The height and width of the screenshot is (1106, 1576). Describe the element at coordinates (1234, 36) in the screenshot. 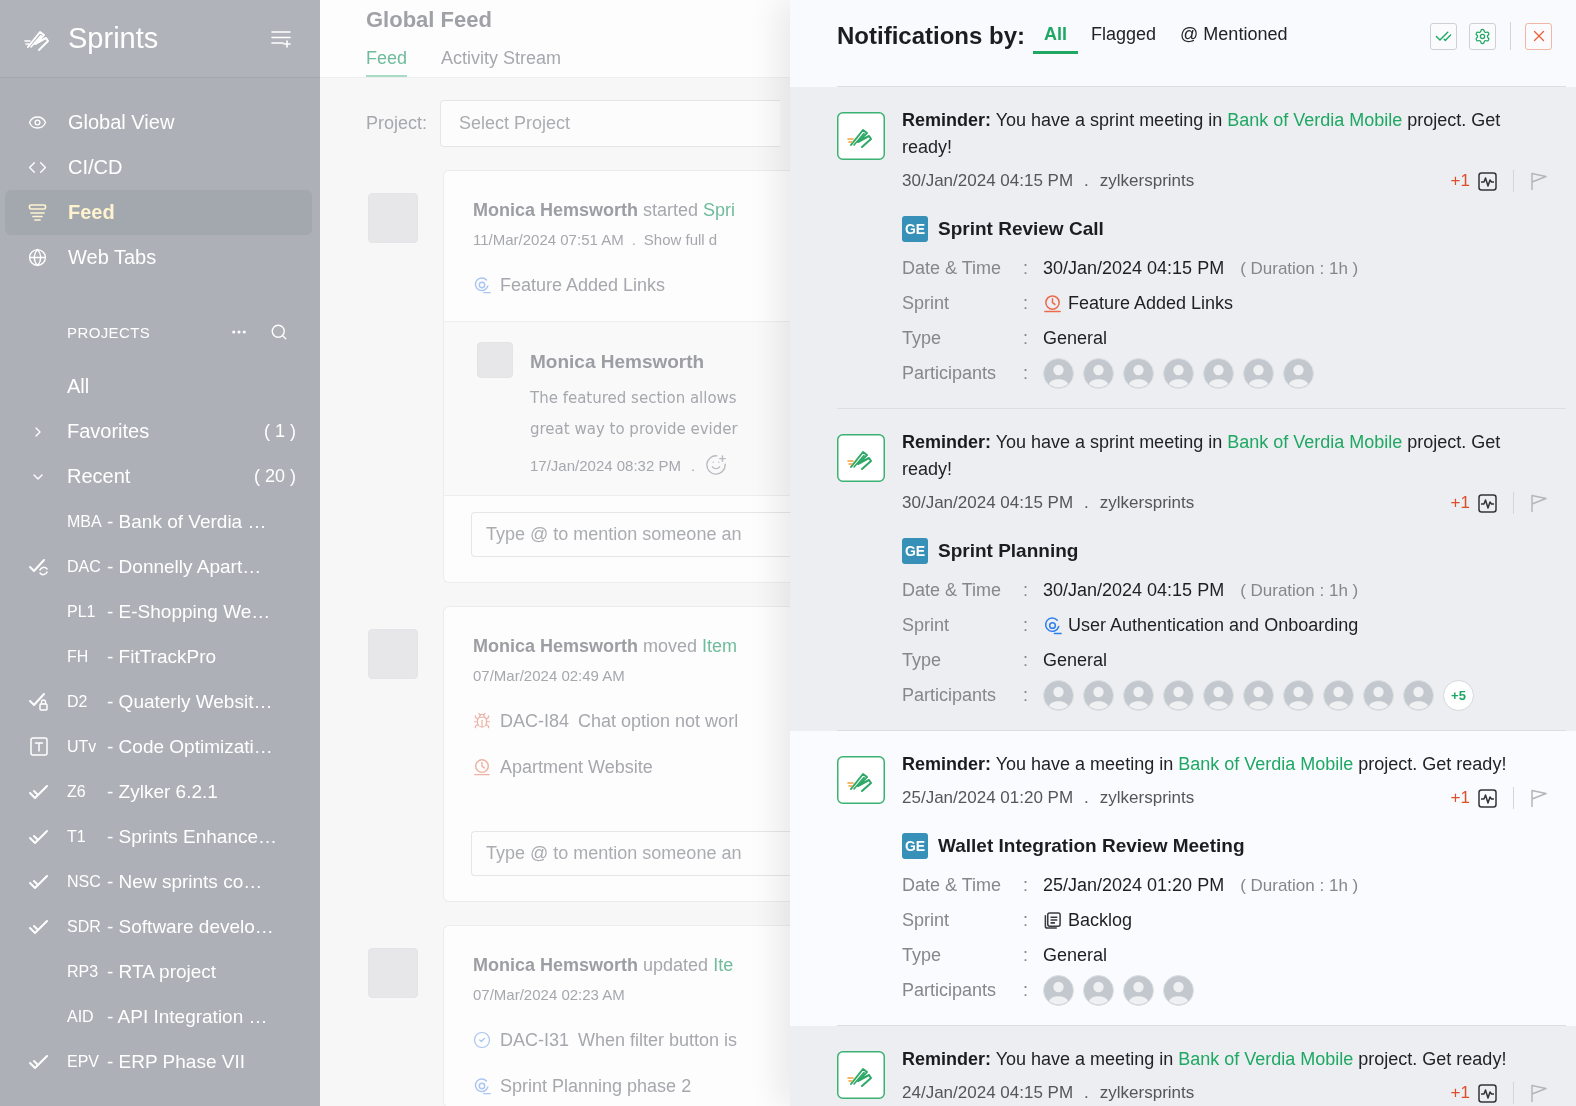

I see `tab: @ Mentioned` at that location.